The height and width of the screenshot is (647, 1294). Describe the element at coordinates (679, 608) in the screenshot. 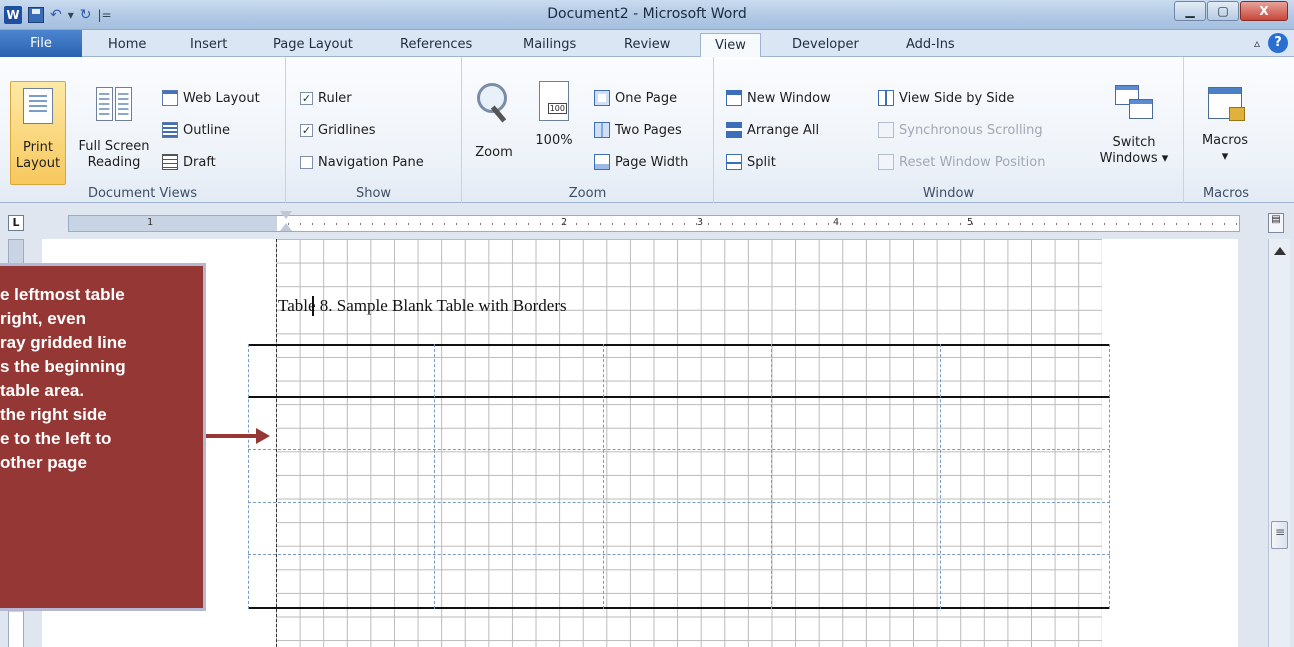

I see `table-bottom-border` at that location.